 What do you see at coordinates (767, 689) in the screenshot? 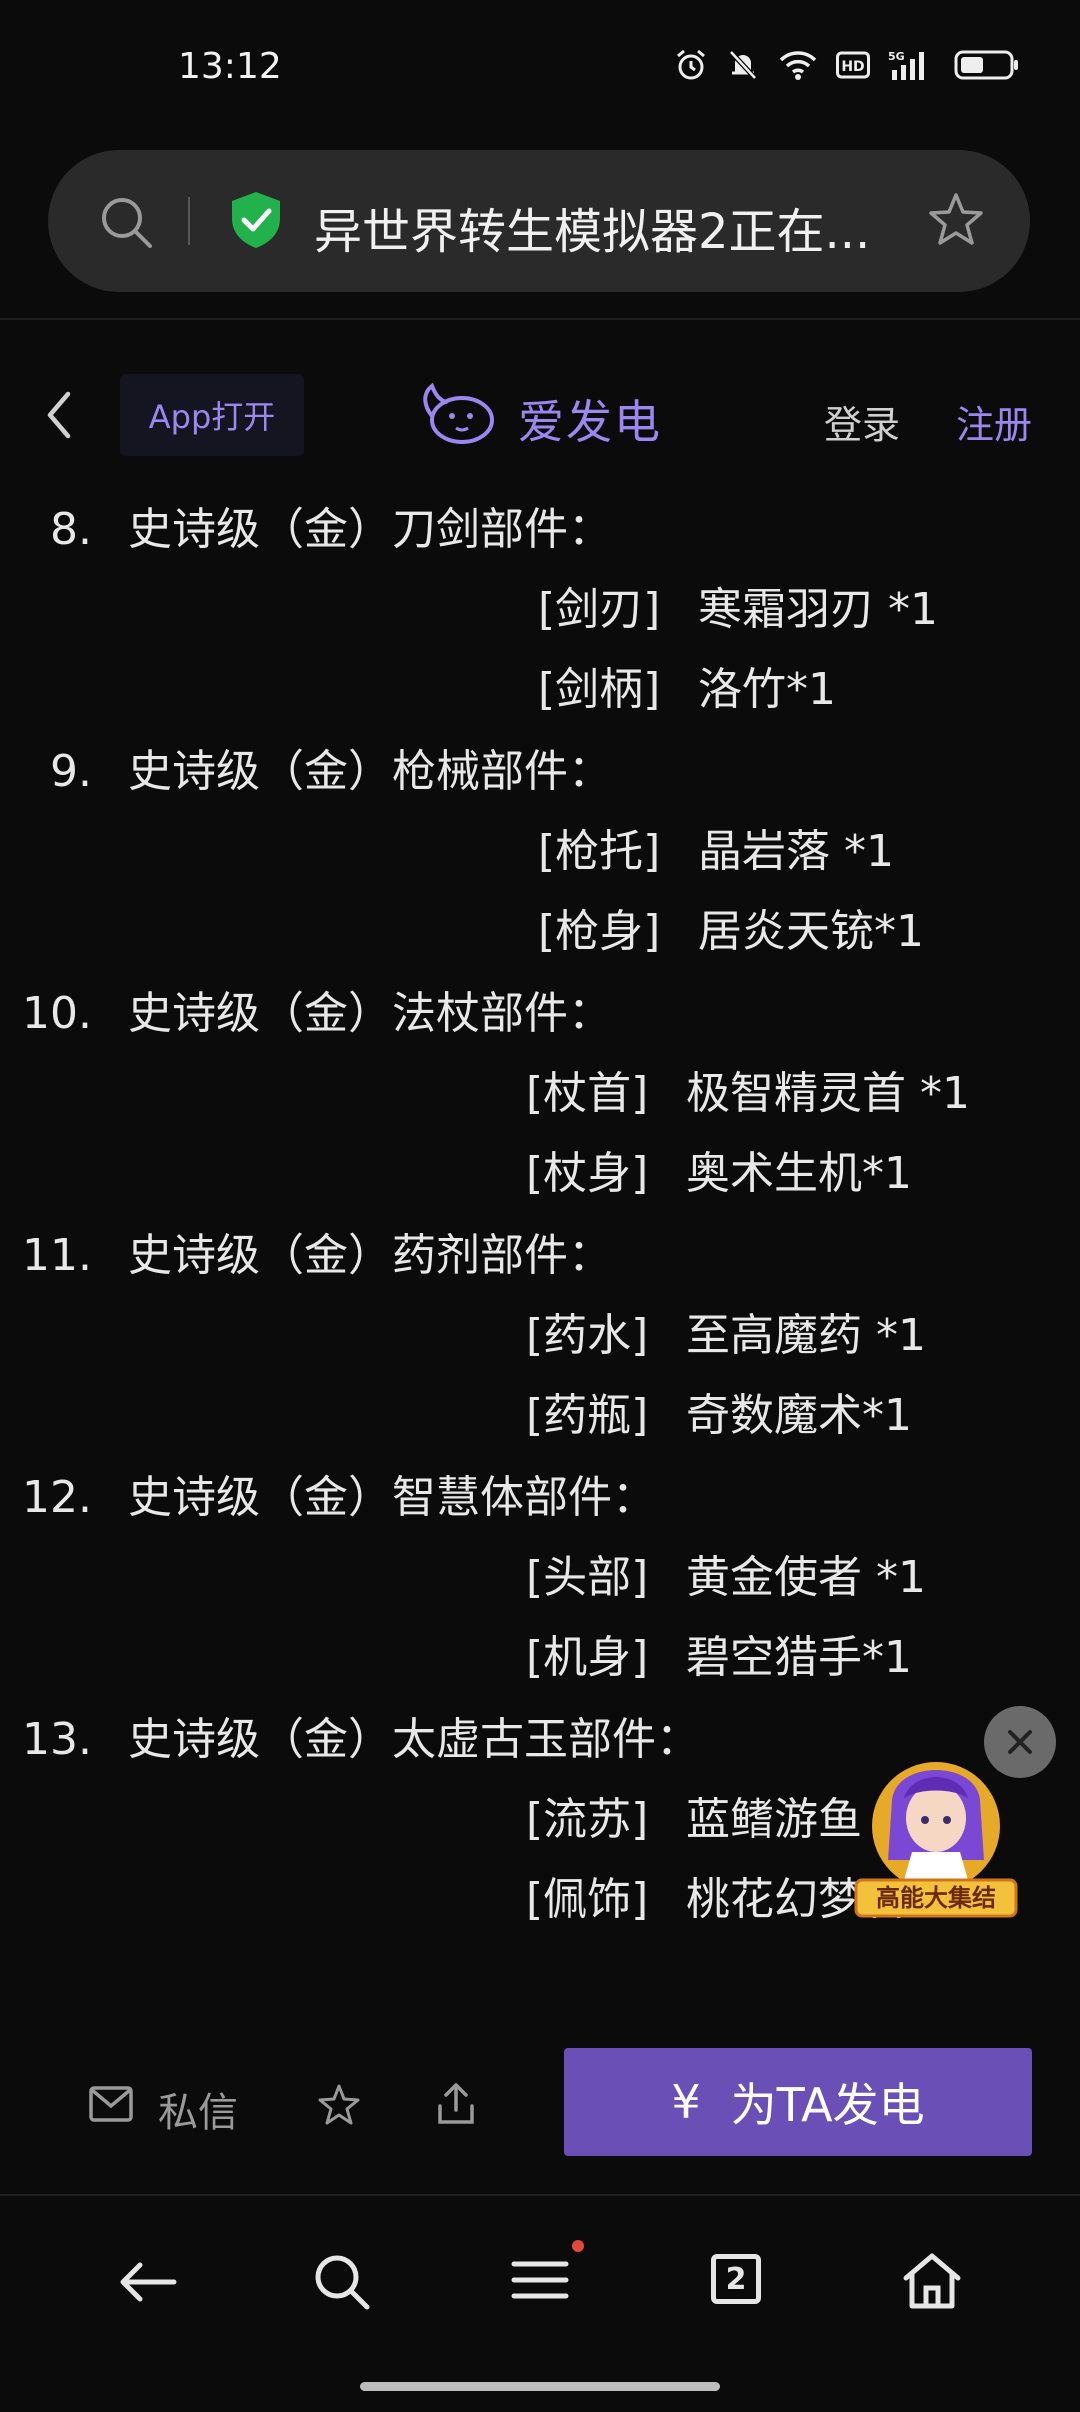
I see `part-name: 洛竹*1` at bounding box center [767, 689].